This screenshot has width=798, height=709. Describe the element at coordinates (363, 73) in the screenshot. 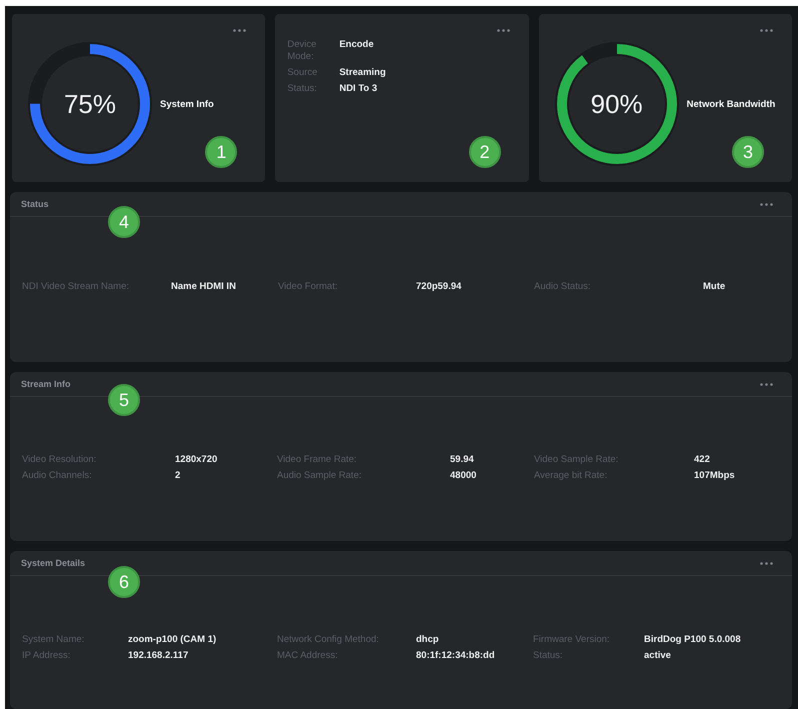

I see `field-value: Streaming` at that location.